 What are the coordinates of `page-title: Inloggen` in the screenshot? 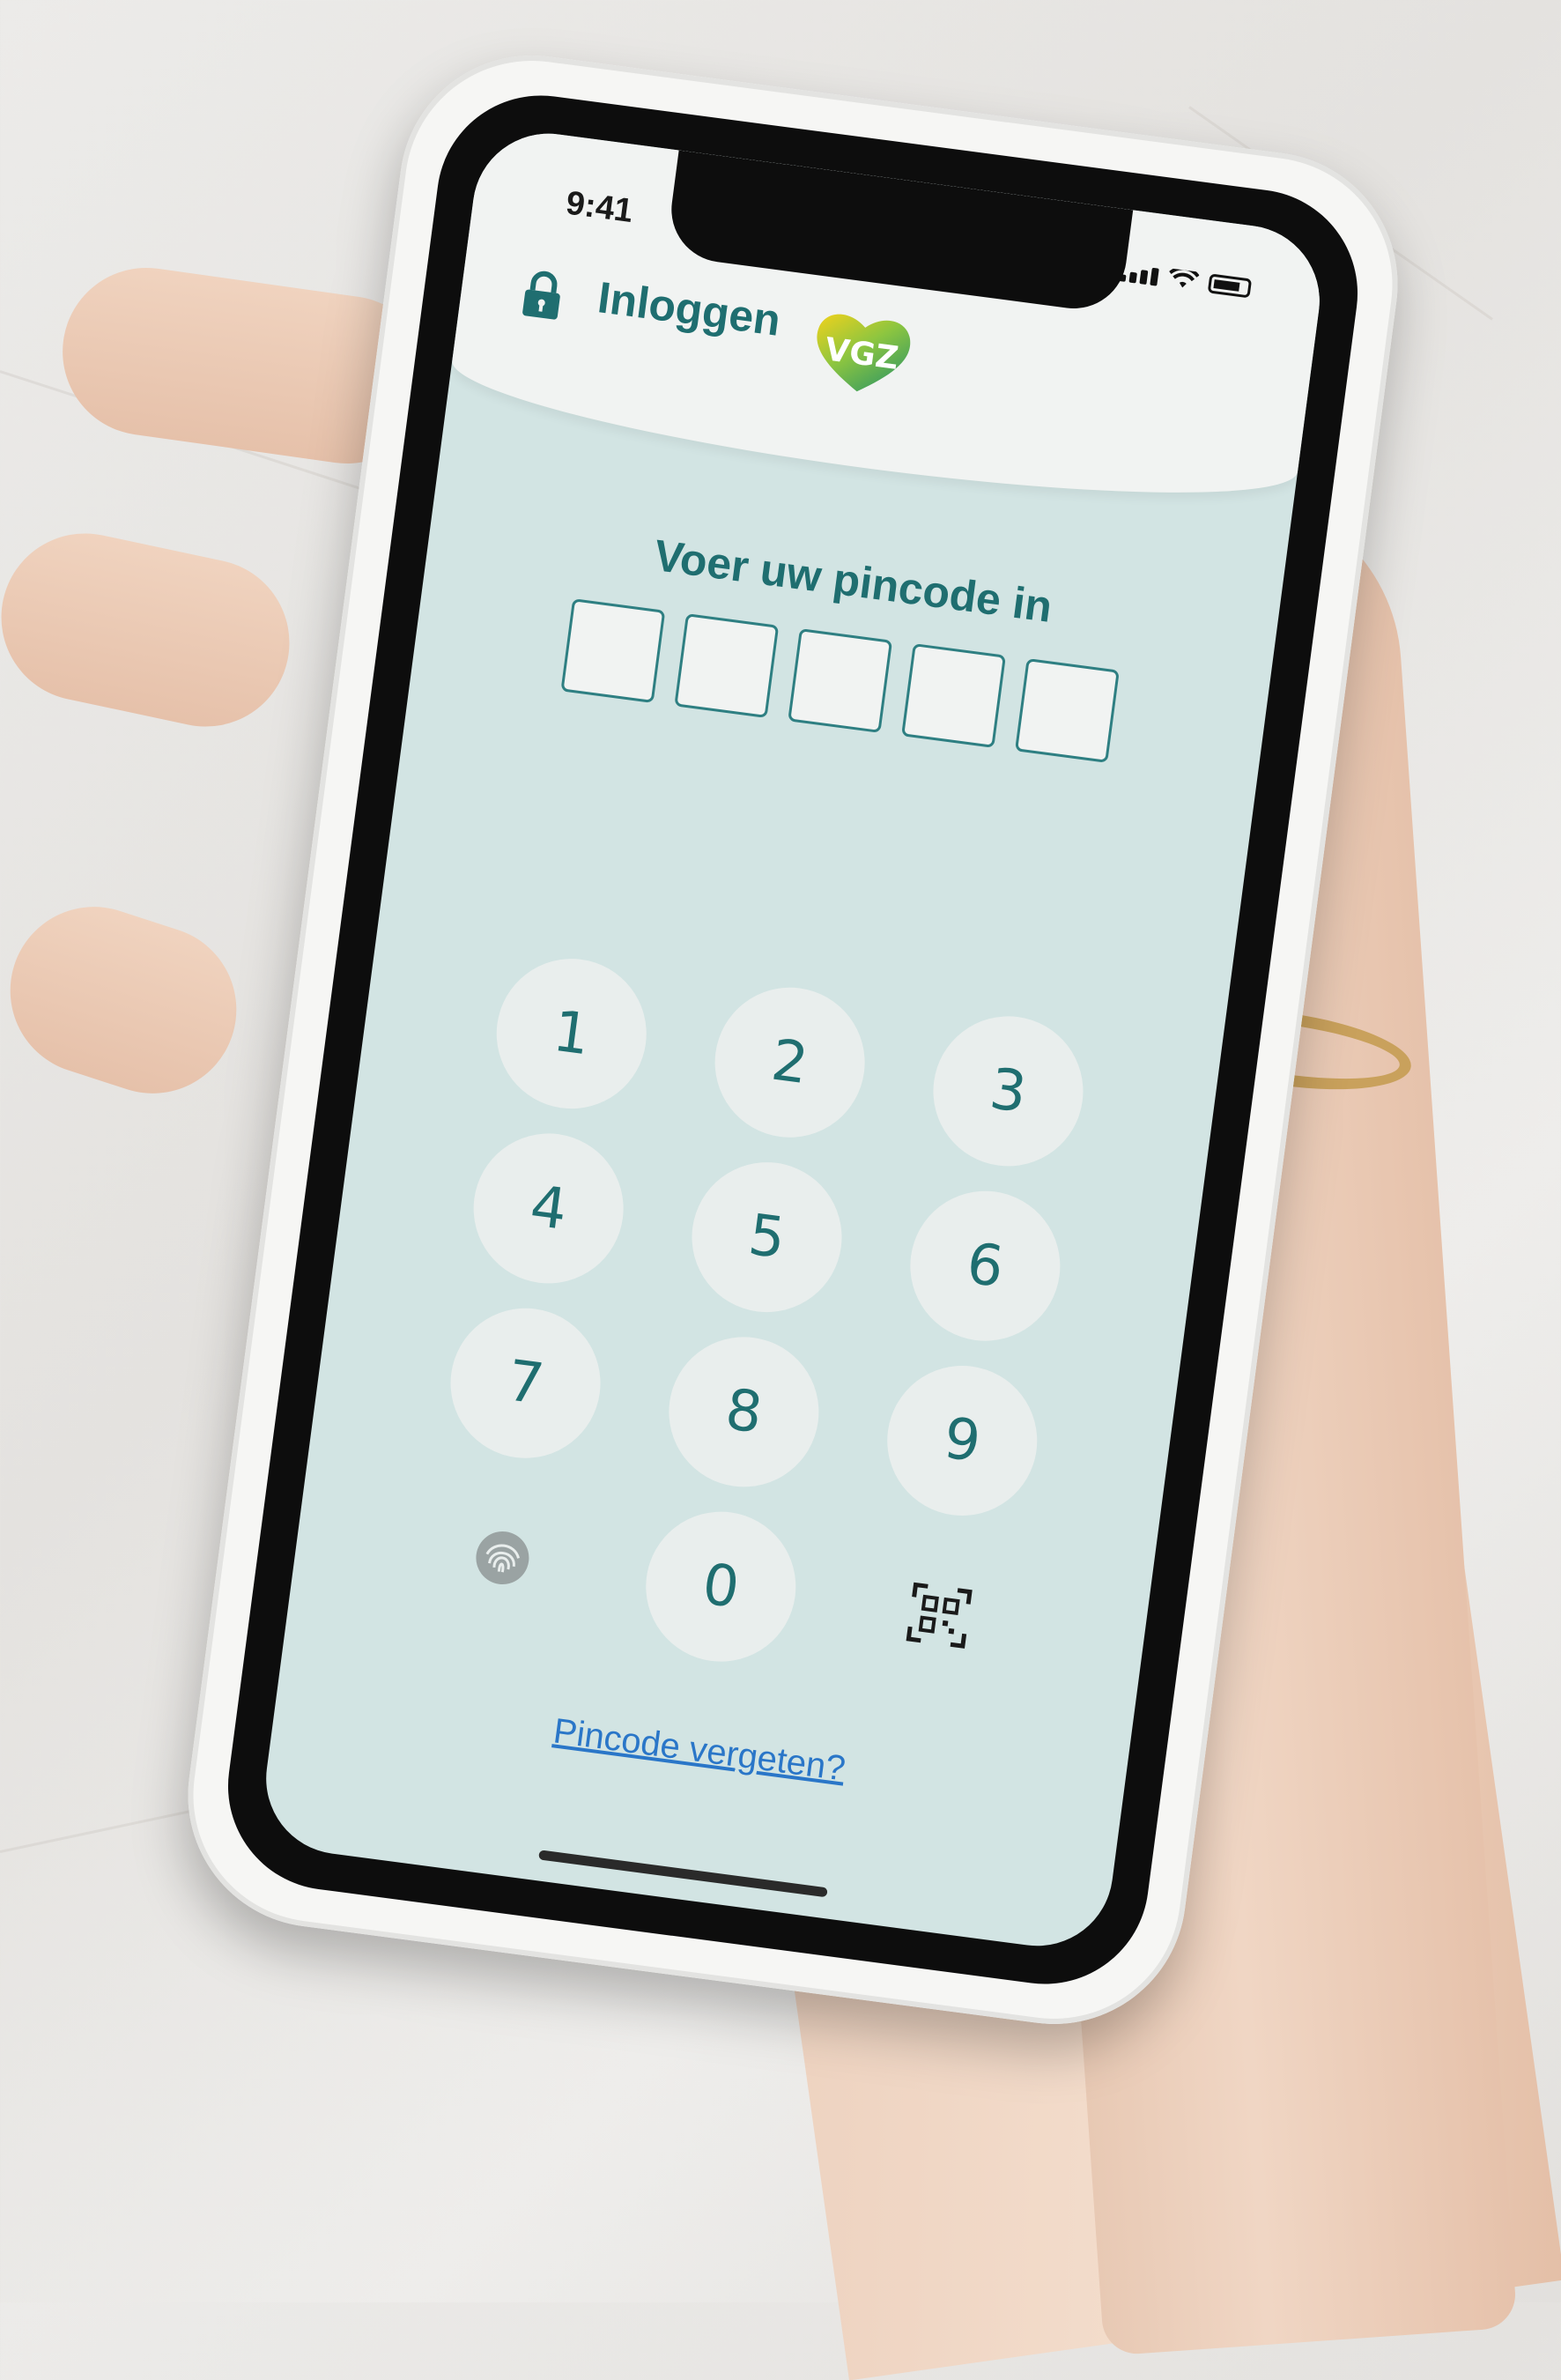 It's located at (690, 308).